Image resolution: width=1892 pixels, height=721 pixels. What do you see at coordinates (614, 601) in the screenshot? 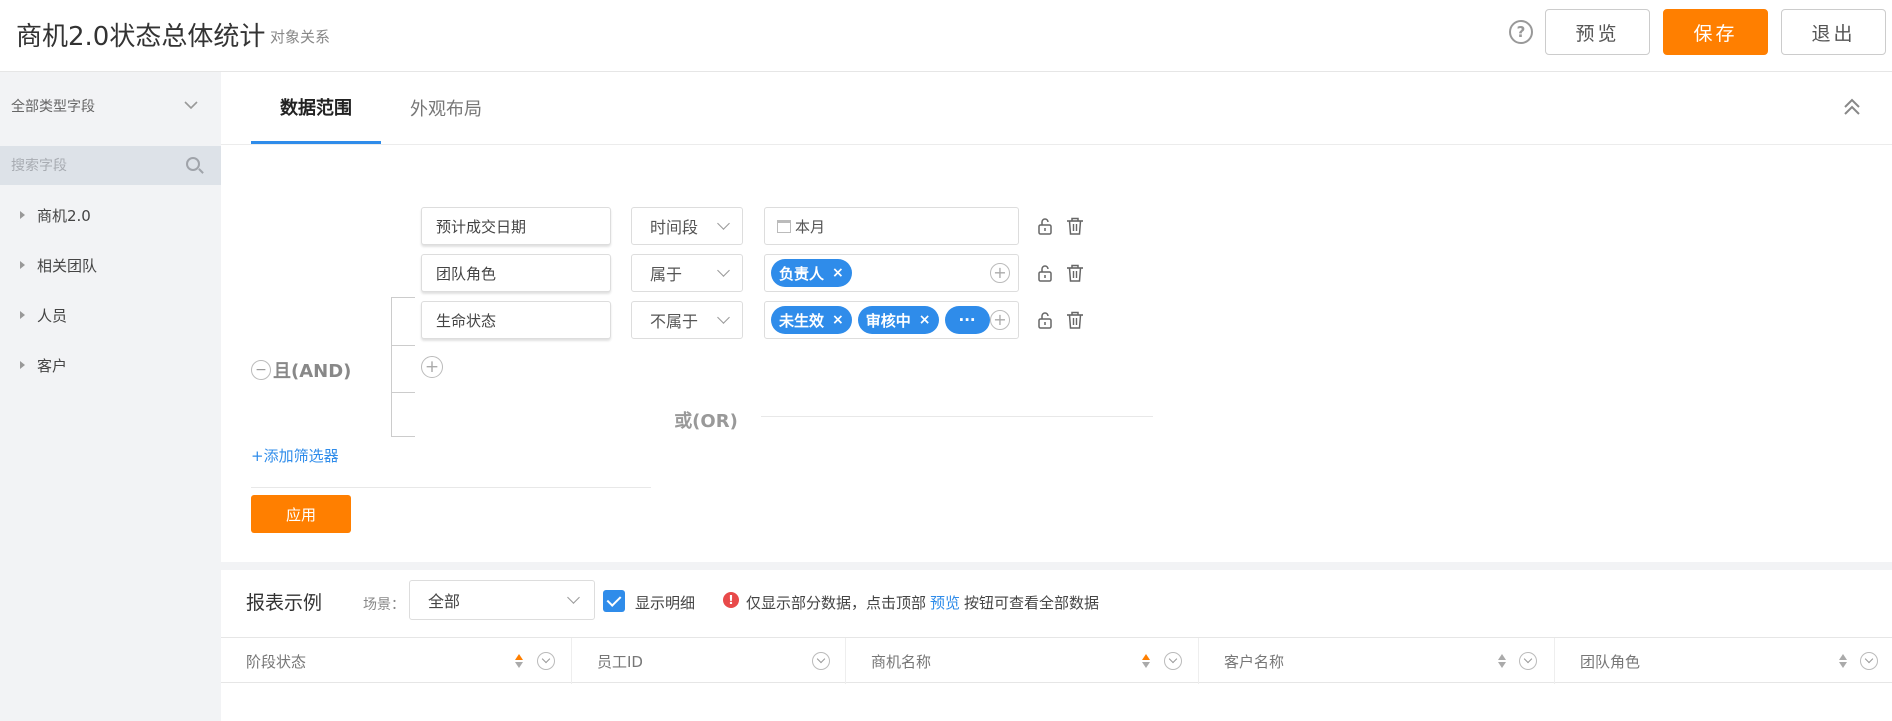
I see `show-detail-checkbox` at bounding box center [614, 601].